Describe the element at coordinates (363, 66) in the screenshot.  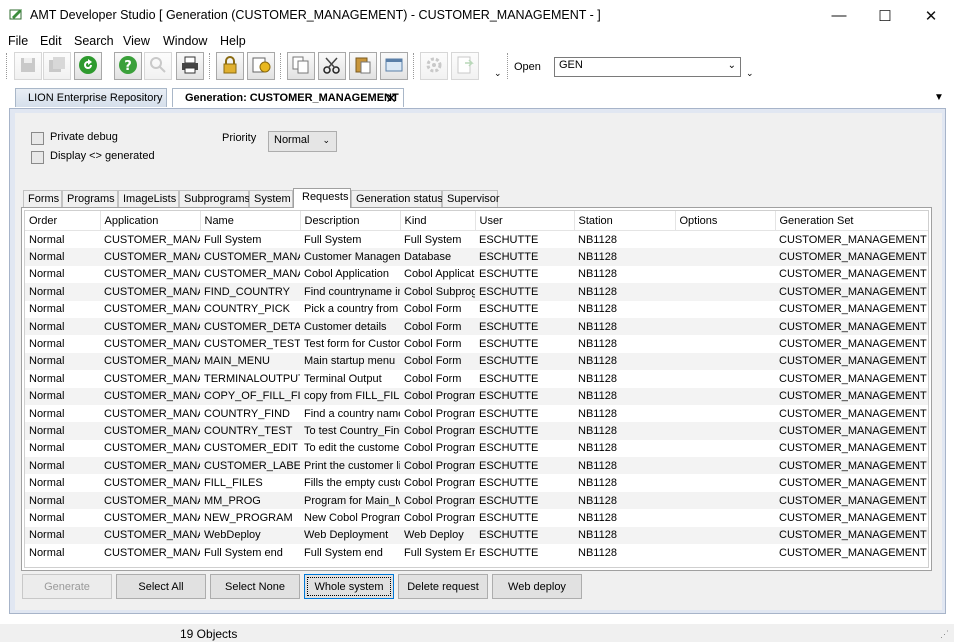
I see `paste-button` at that location.